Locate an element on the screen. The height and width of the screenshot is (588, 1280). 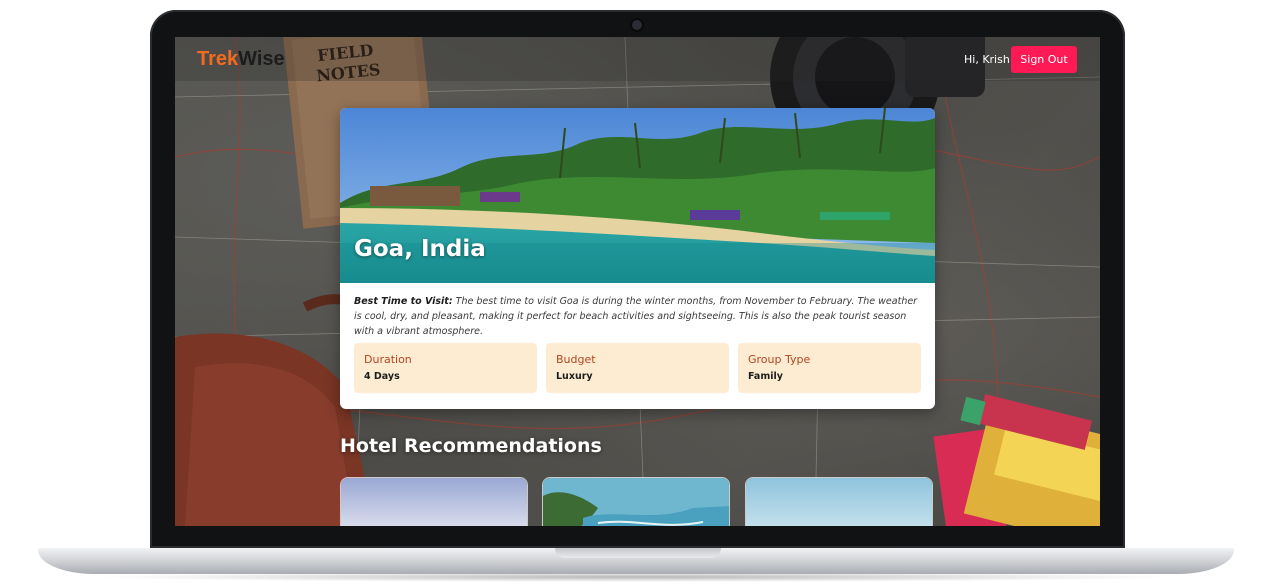
sign-out-button: Sign Out is located at coordinates (1044, 59).